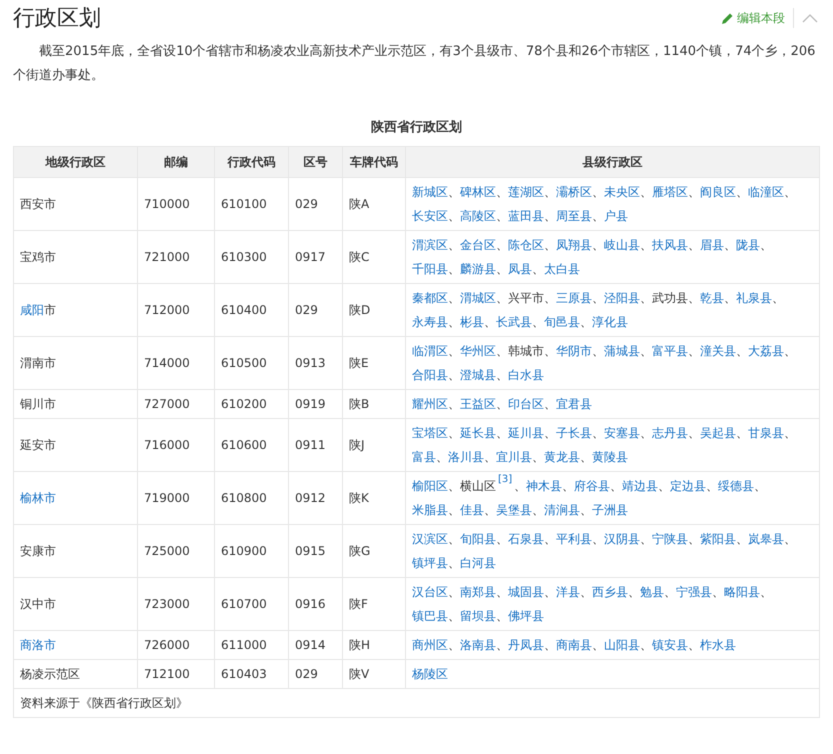 This screenshot has height=754, width=833. I want to click on link: 汉台区, so click(430, 592).